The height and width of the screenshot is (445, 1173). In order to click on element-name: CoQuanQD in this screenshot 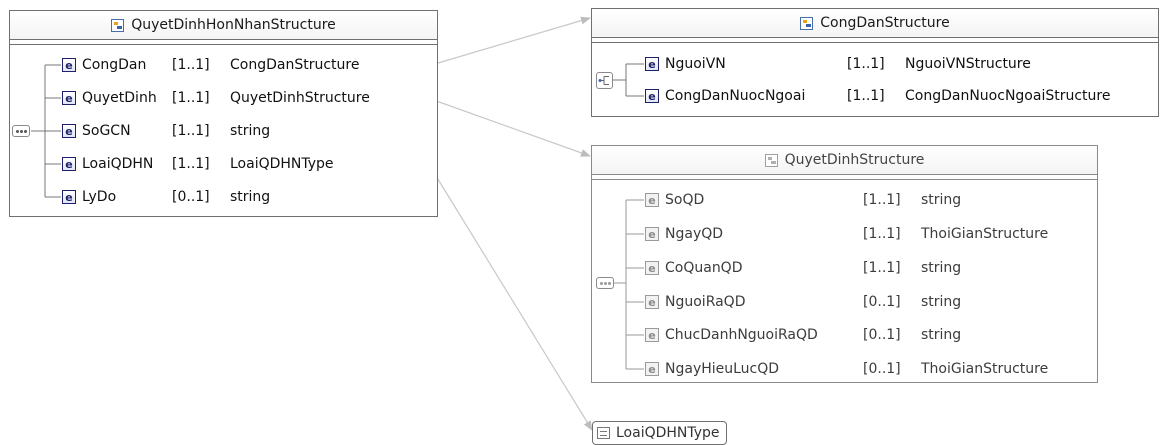, I will do `click(704, 268)`.